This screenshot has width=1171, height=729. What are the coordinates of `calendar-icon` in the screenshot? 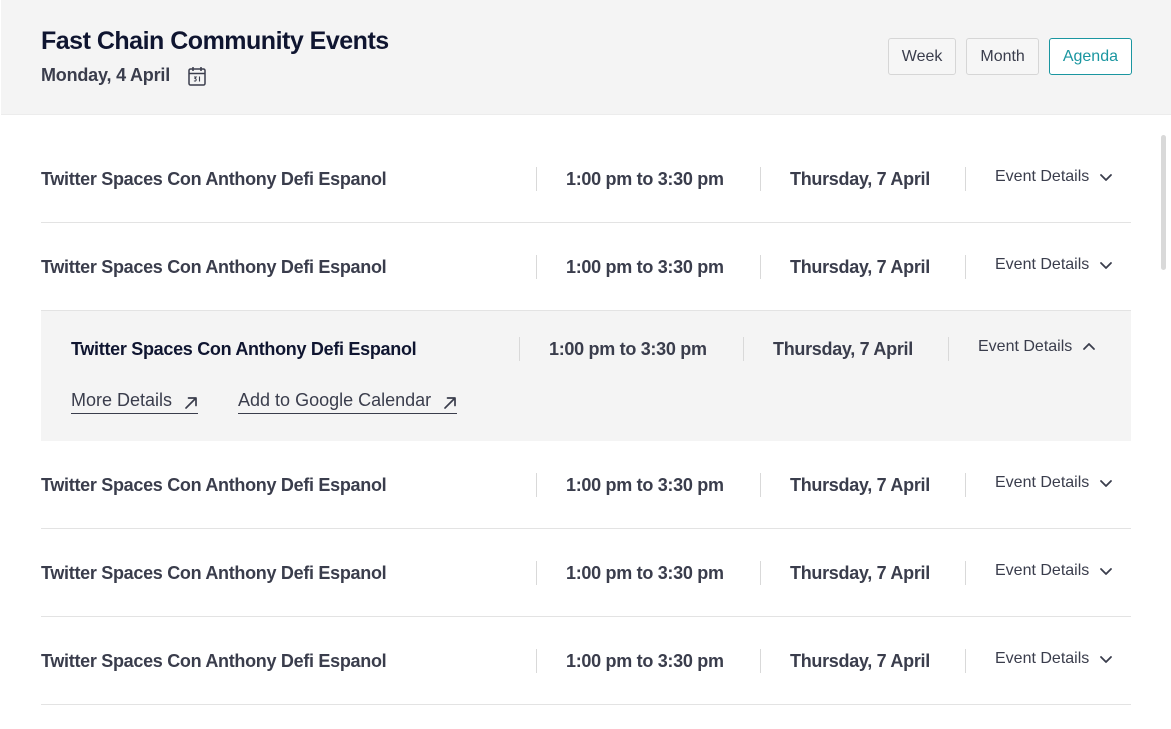 It's located at (197, 76).